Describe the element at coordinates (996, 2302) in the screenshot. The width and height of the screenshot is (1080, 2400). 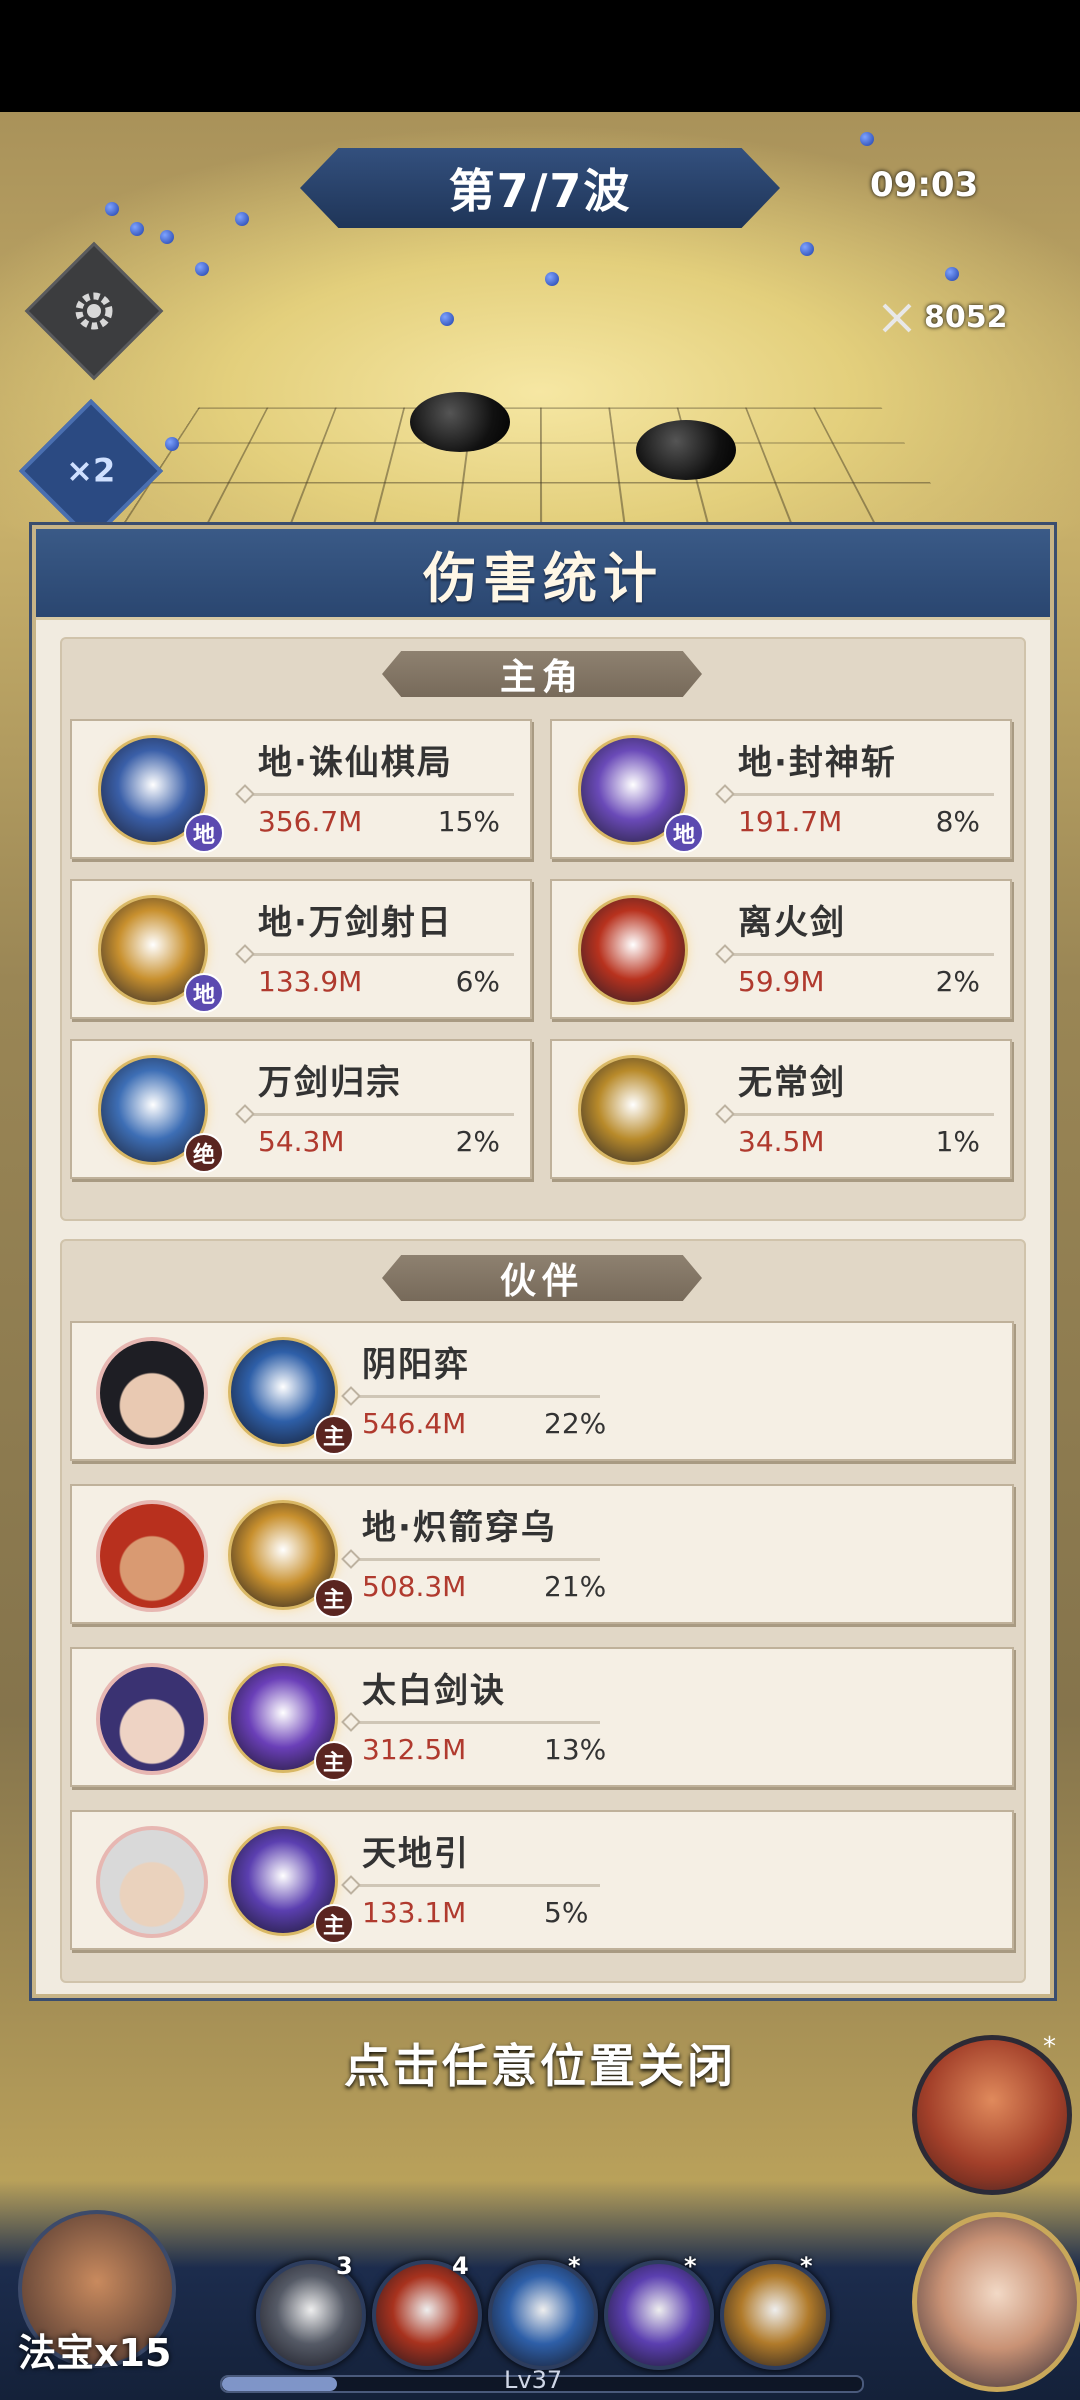
I see `hero-portrait-button` at that location.